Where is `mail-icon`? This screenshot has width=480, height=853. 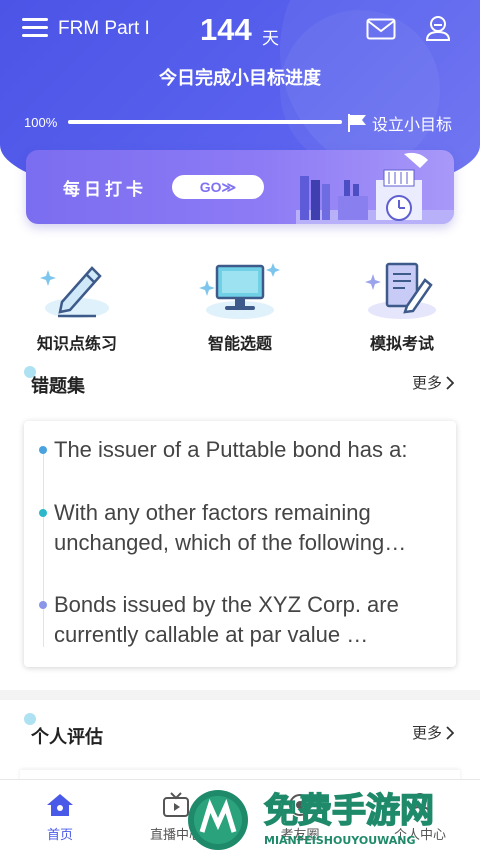
mail-icon is located at coordinates (381, 29).